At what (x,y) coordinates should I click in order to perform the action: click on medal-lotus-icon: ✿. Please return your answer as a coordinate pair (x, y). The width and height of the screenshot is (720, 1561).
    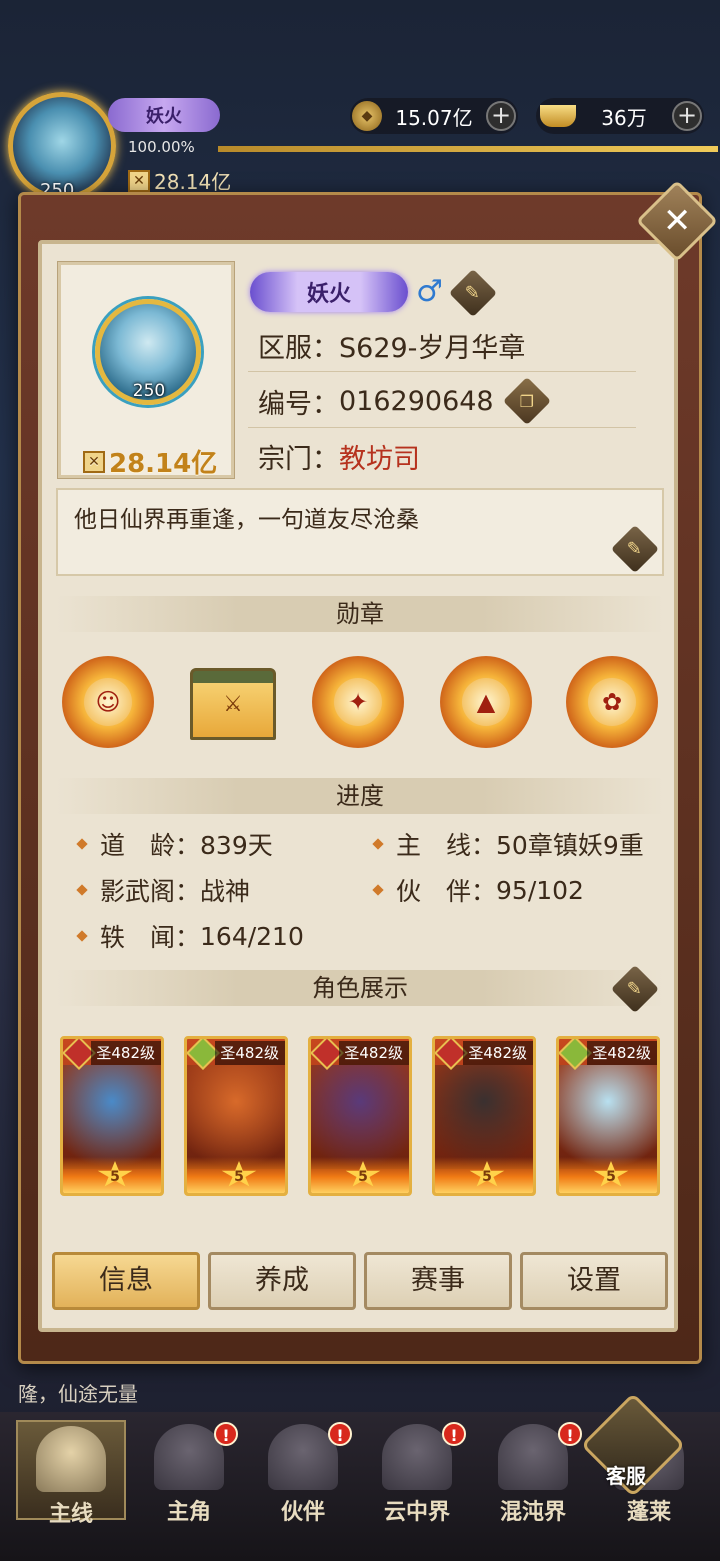
    Looking at the image, I should click on (612, 702).